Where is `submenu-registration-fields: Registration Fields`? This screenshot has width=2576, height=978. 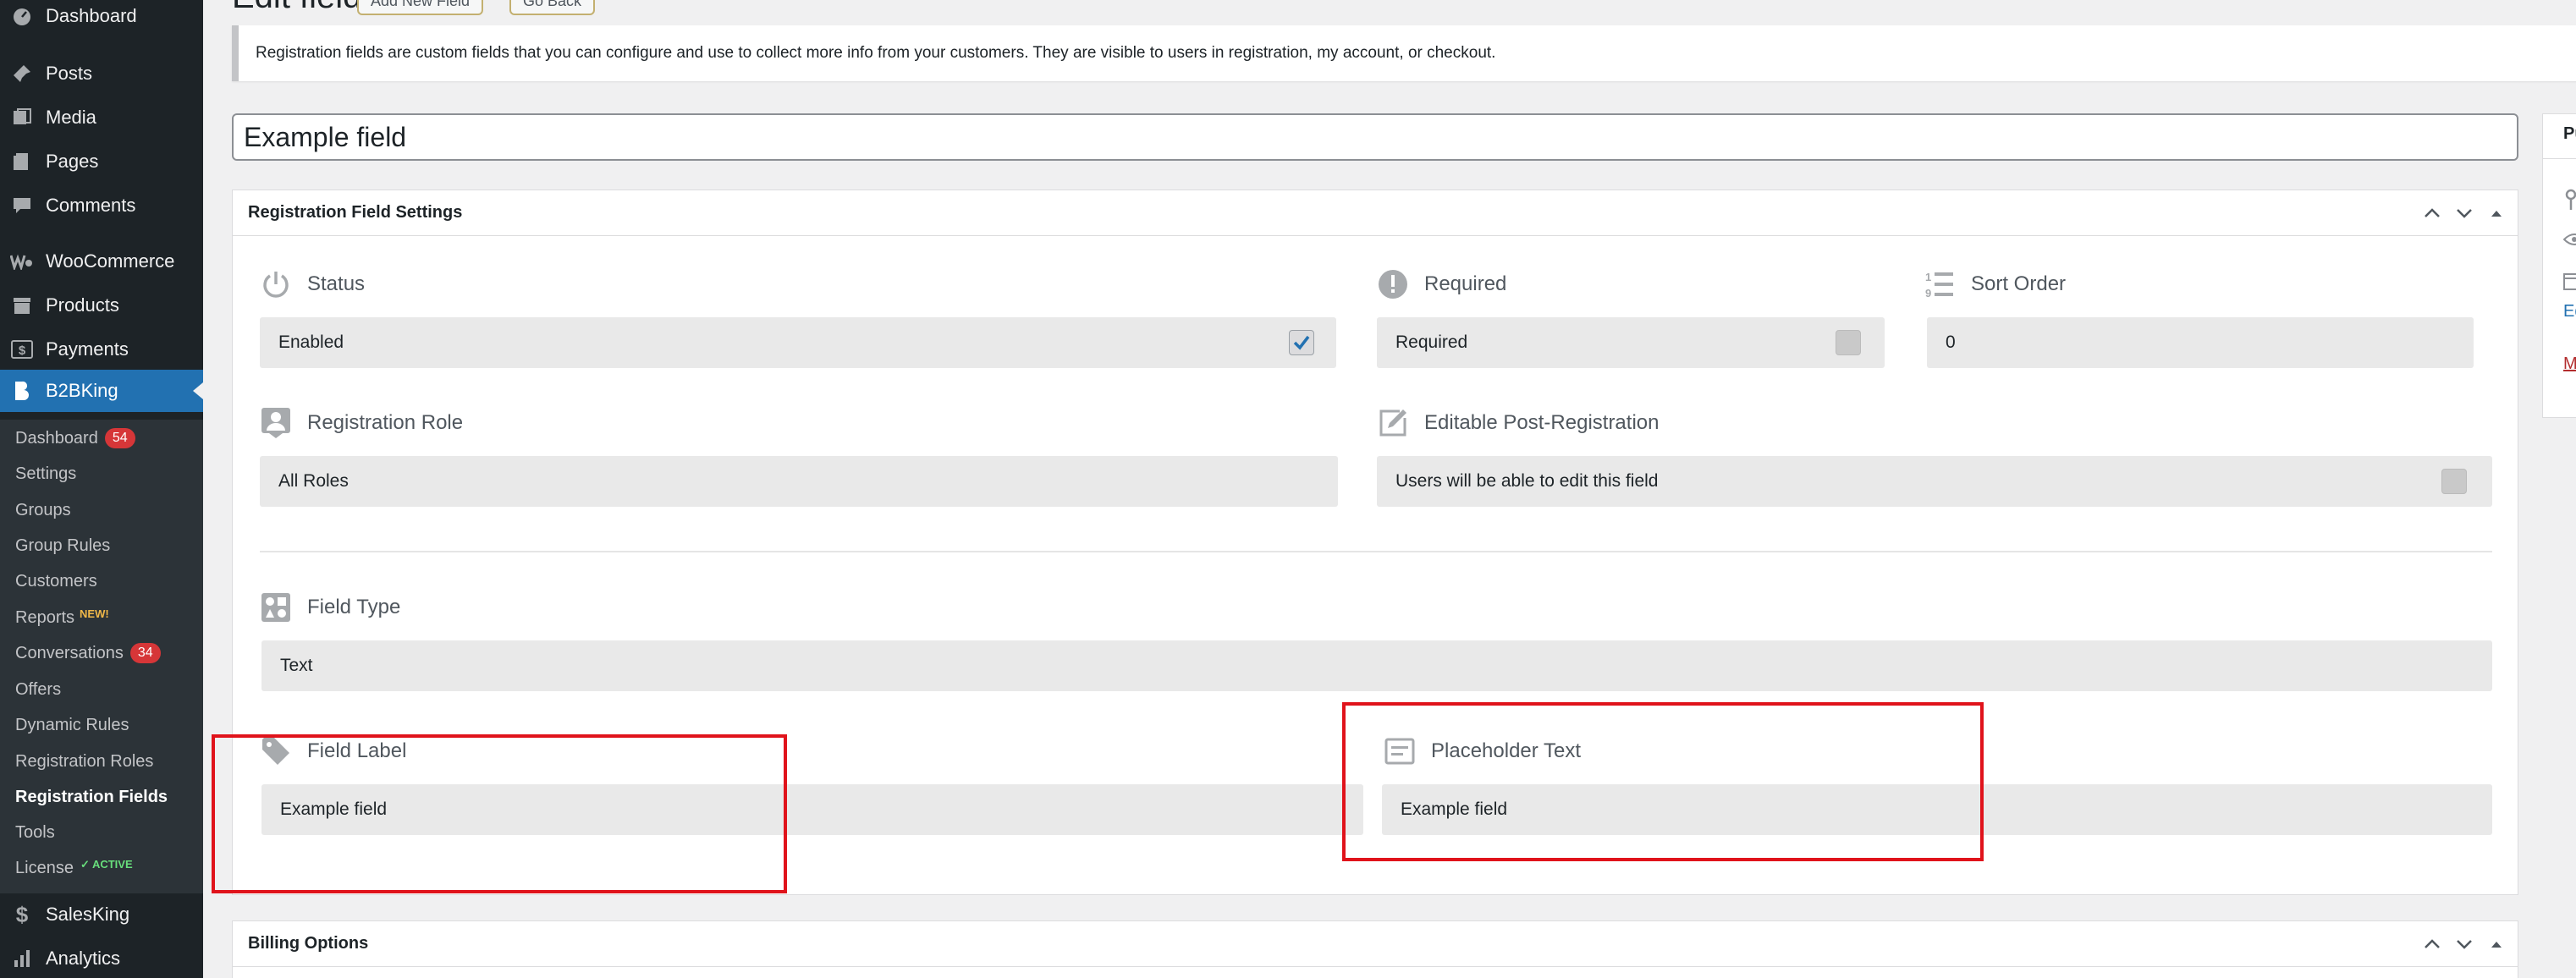 submenu-registration-fields: Registration Fields is located at coordinates (91, 797).